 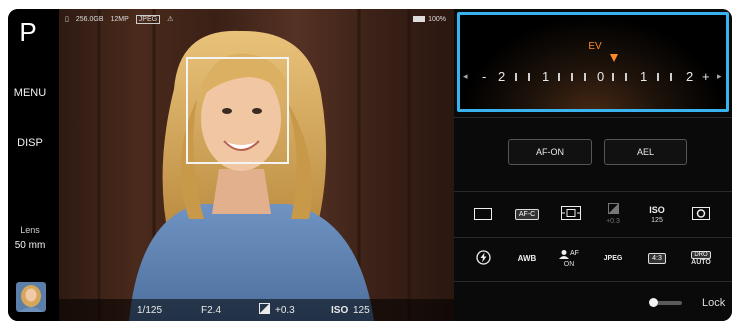 I want to click on lock-toggle-knob, so click(x=653, y=302).